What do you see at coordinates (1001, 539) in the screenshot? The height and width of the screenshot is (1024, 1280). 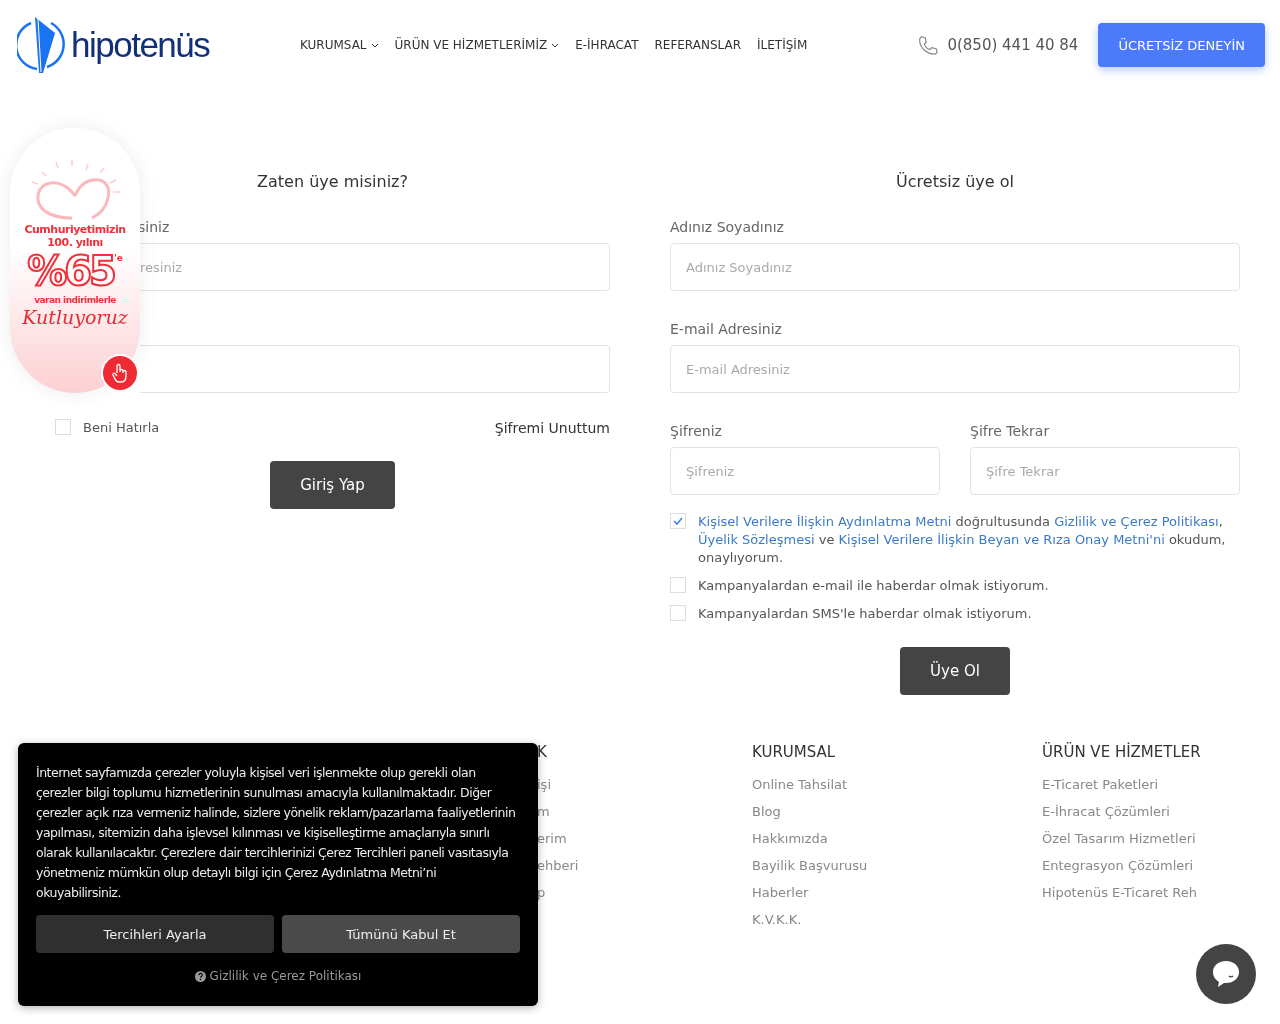 I see `consent-link: Kişisel Verilere İlişkin Beyan ve Rıza Onay Metni'ni` at bounding box center [1001, 539].